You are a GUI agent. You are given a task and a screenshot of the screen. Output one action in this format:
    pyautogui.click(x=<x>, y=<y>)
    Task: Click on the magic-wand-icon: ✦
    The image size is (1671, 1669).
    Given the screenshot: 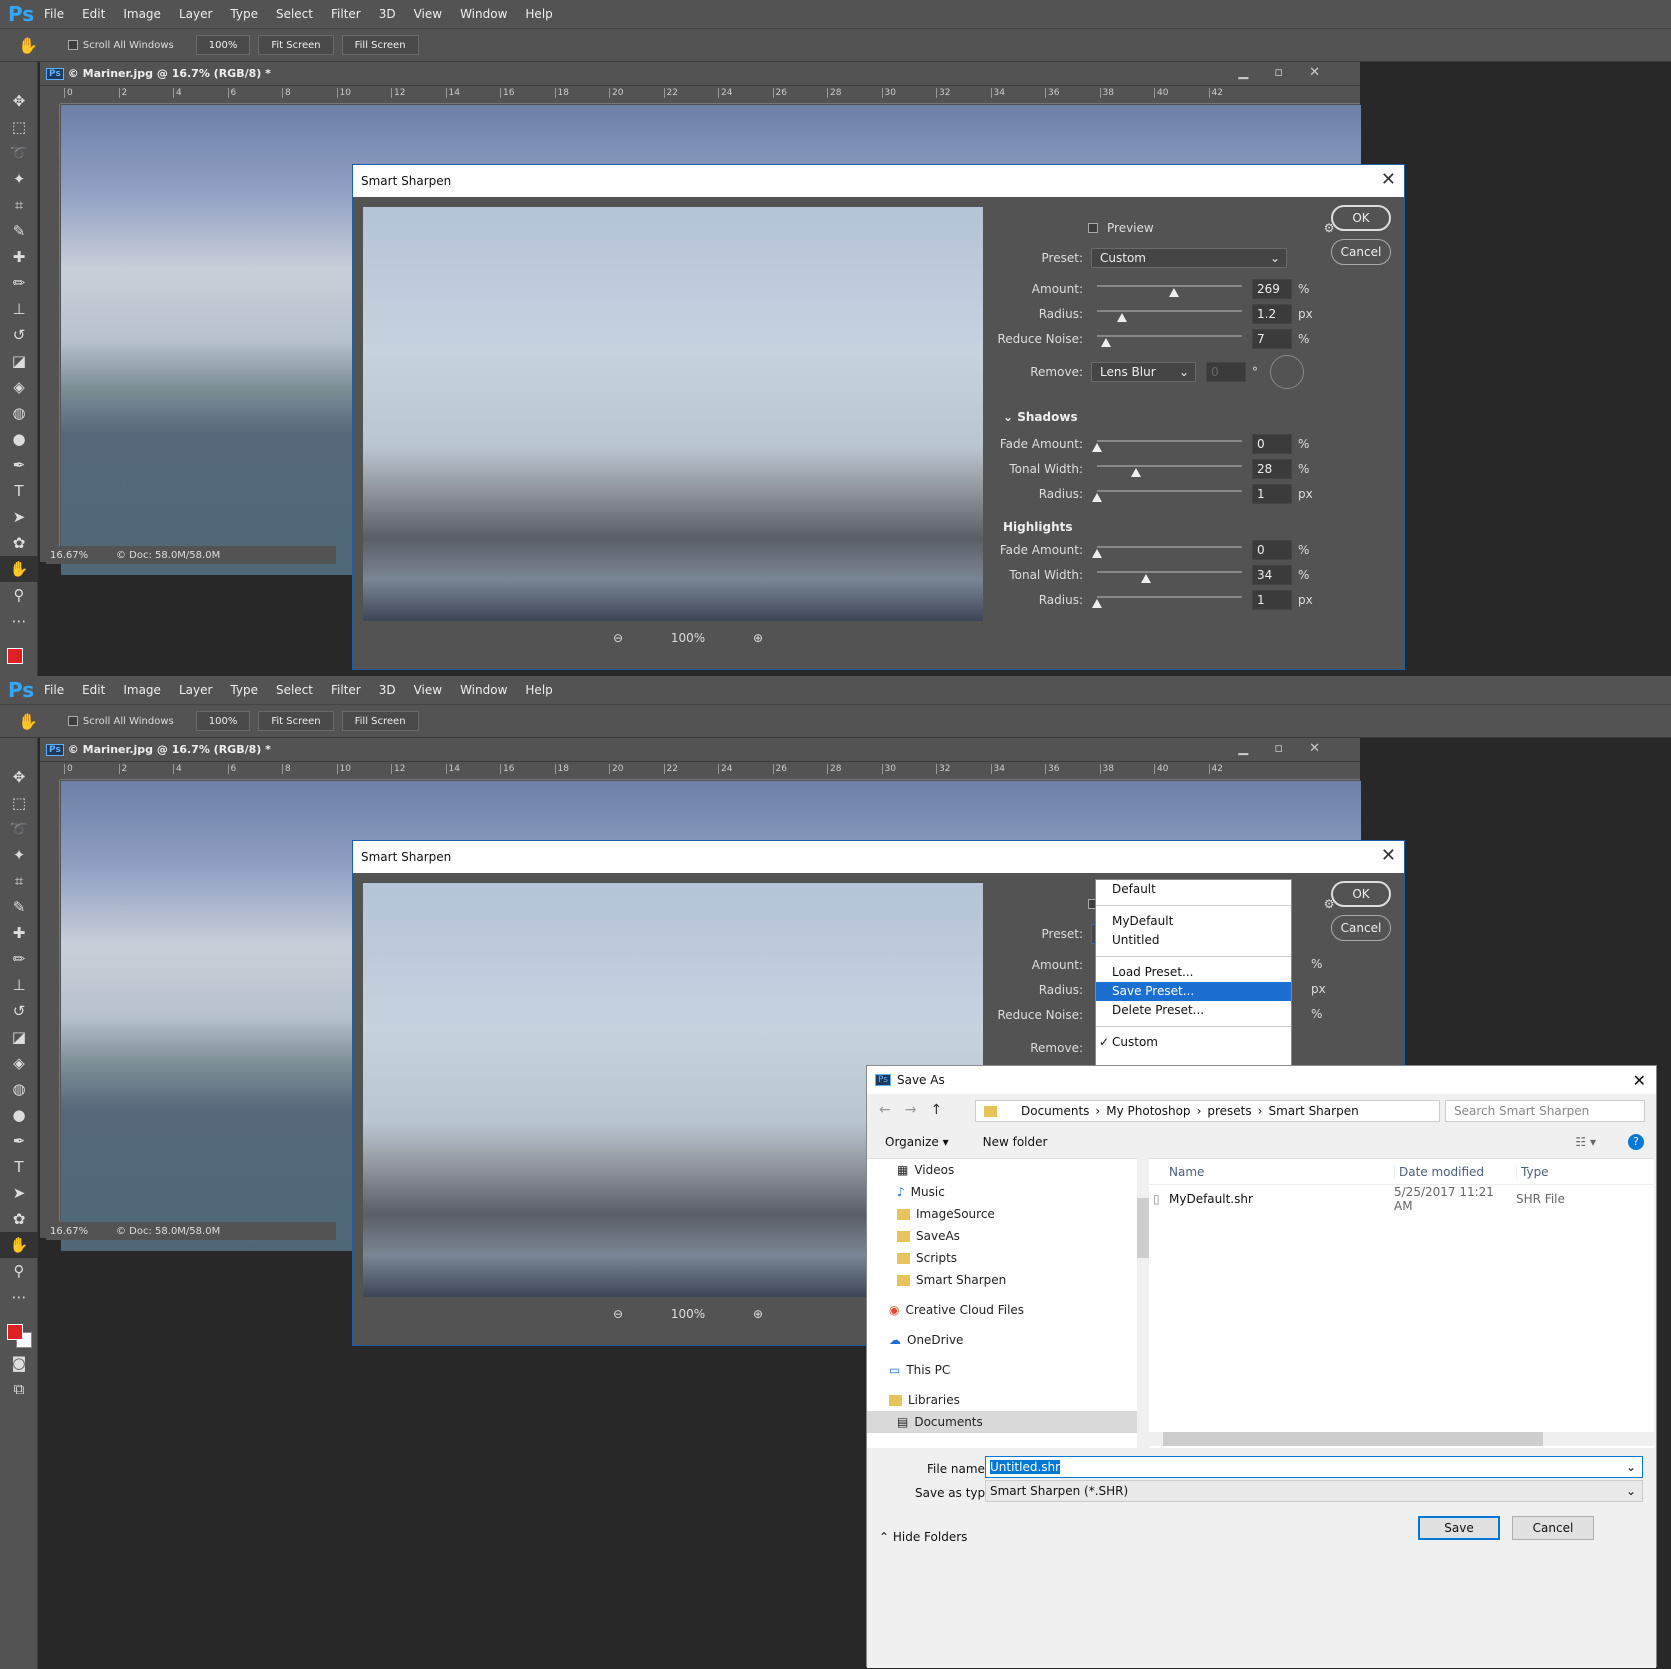 What is the action you would take?
    pyautogui.click(x=19, y=855)
    